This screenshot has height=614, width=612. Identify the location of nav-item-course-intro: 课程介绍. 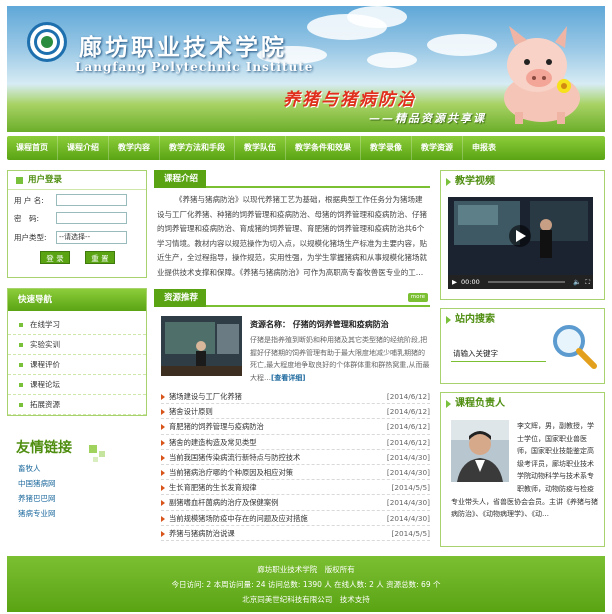
(83, 148).